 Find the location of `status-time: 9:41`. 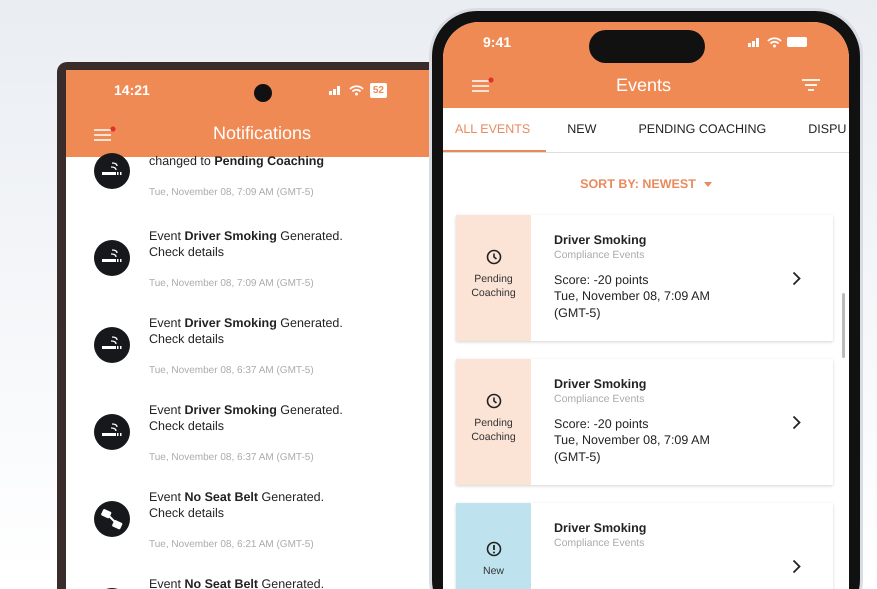

status-time: 9:41 is located at coordinates (497, 42).